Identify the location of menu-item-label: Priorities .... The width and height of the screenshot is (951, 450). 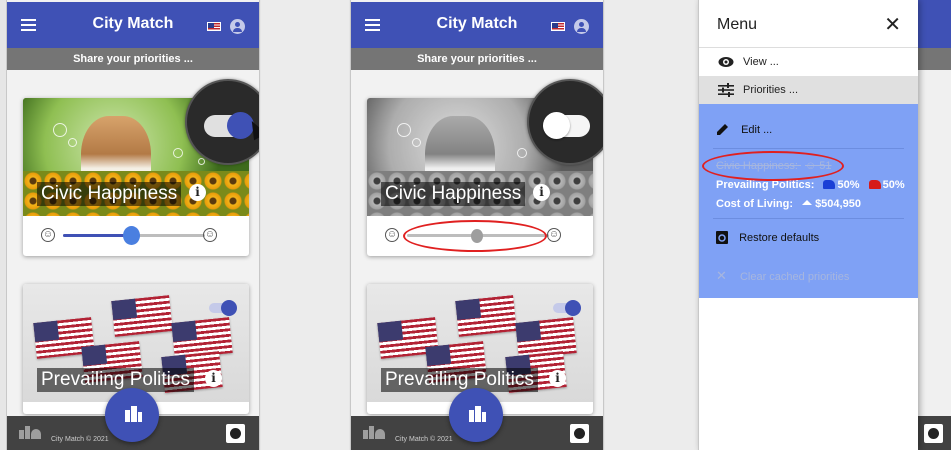
(771, 90).